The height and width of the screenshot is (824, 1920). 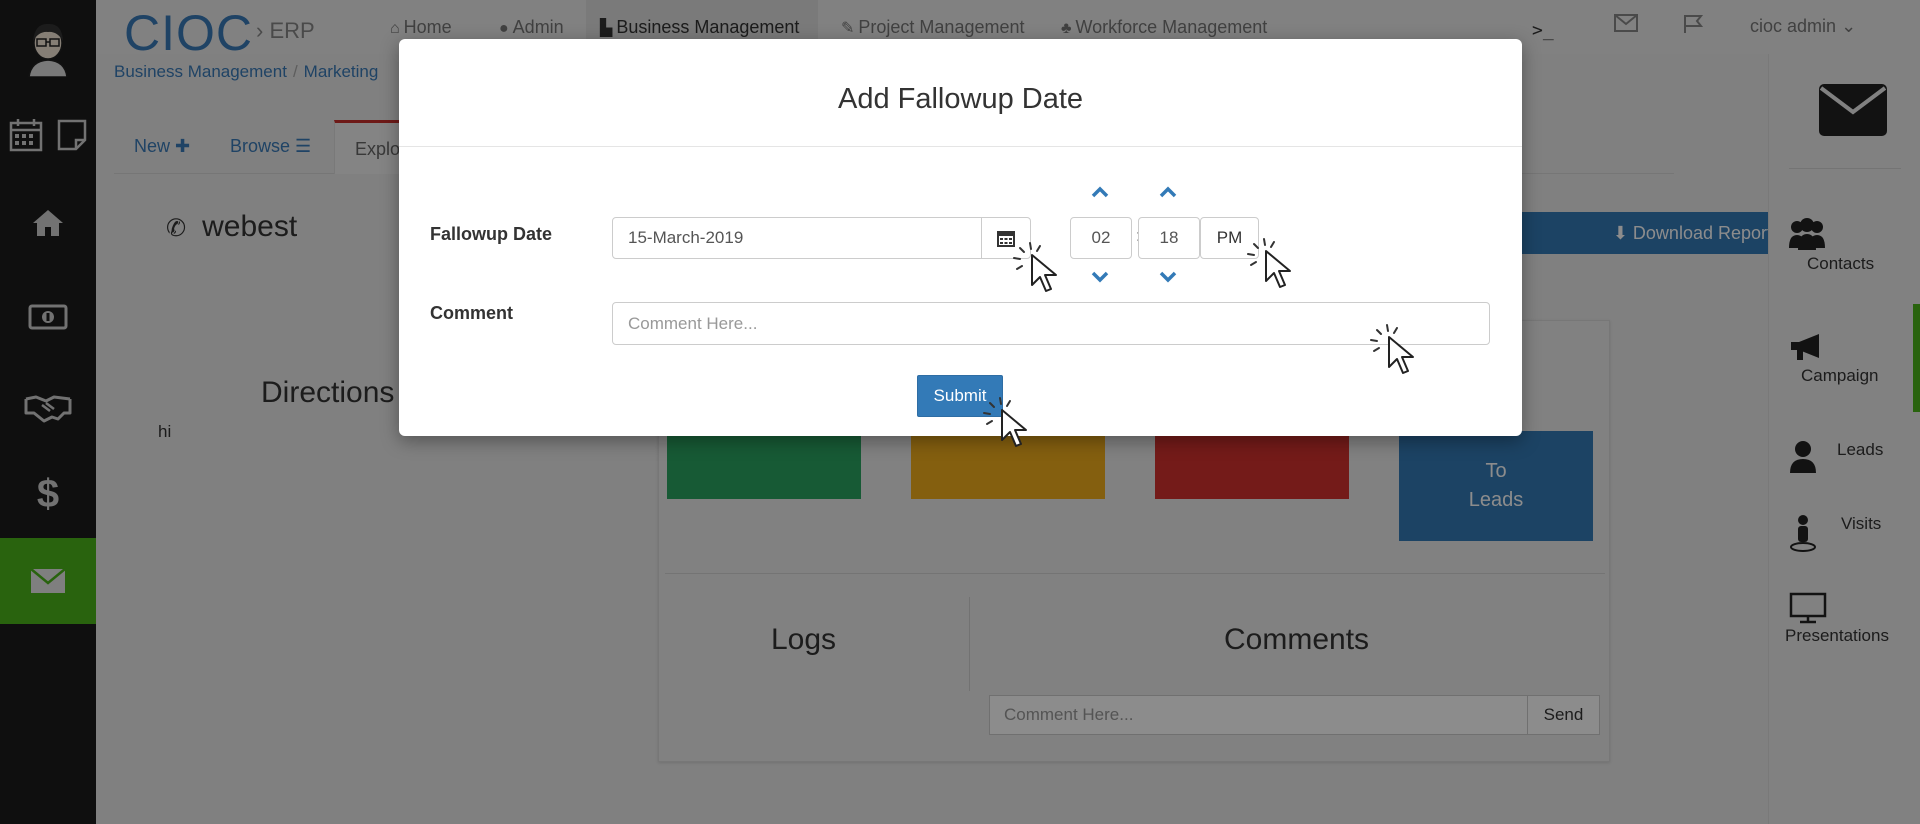 What do you see at coordinates (1101, 238) in the screenshot?
I see `hour-input: 02` at bounding box center [1101, 238].